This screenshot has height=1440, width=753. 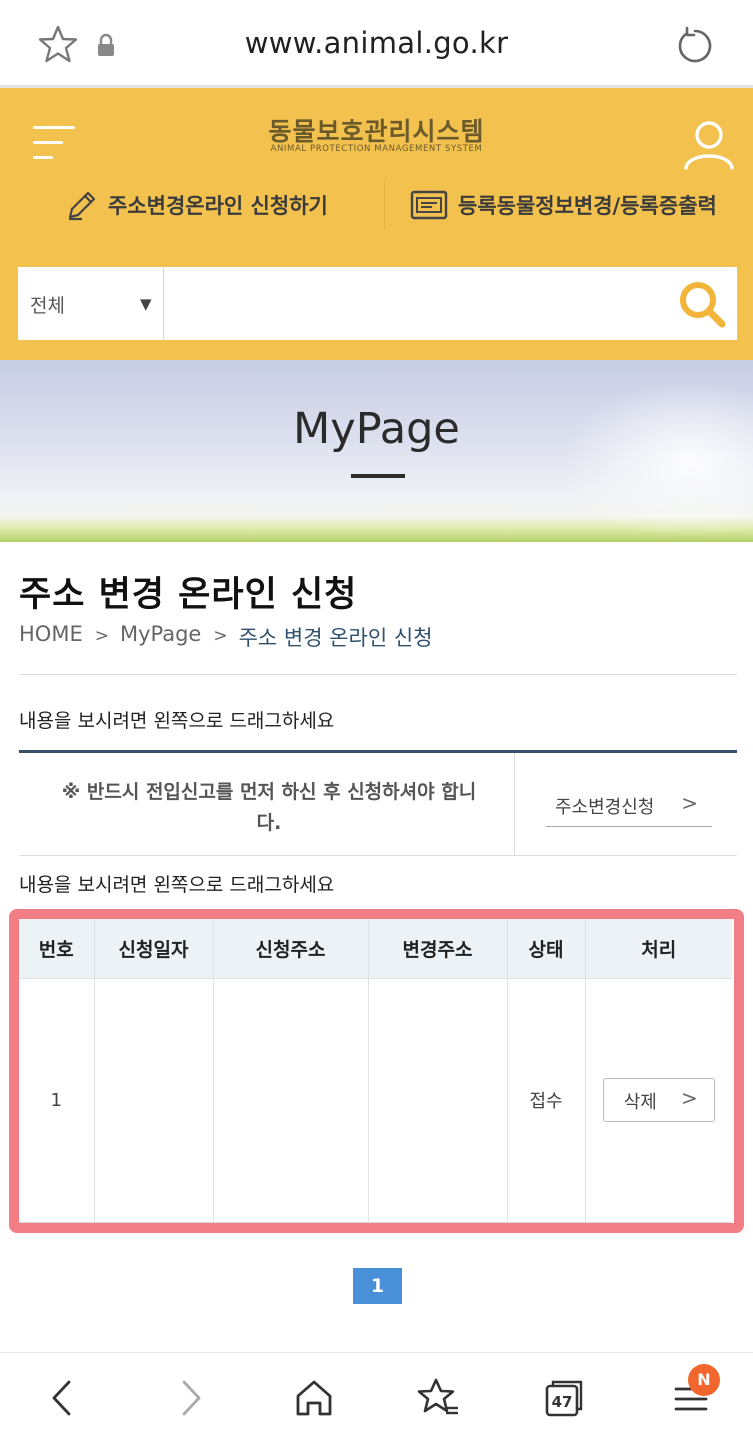 I want to click on cell-changed-address, so click(x=438, y=1100).